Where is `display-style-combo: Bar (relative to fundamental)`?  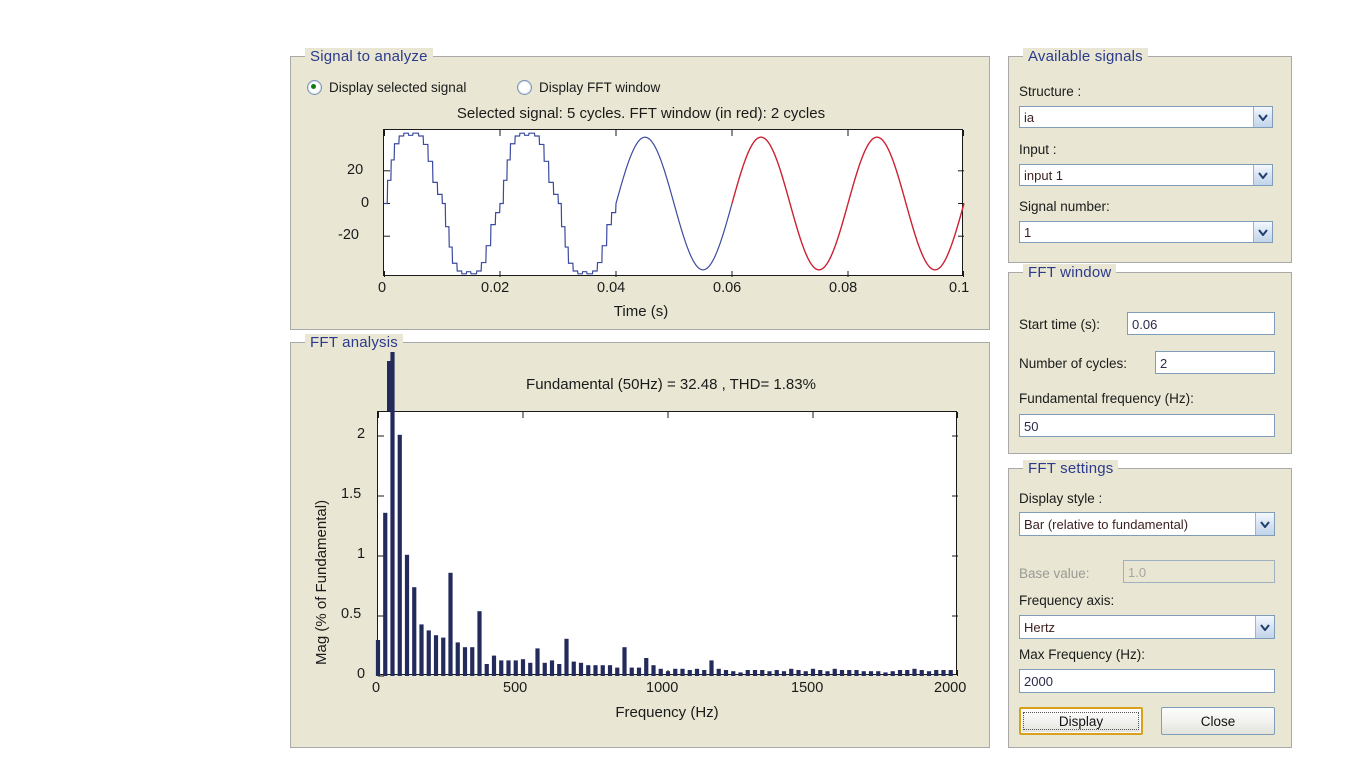 display-style-combo: Bar (relative to fundamental) is located at coordinates (1147, 524).